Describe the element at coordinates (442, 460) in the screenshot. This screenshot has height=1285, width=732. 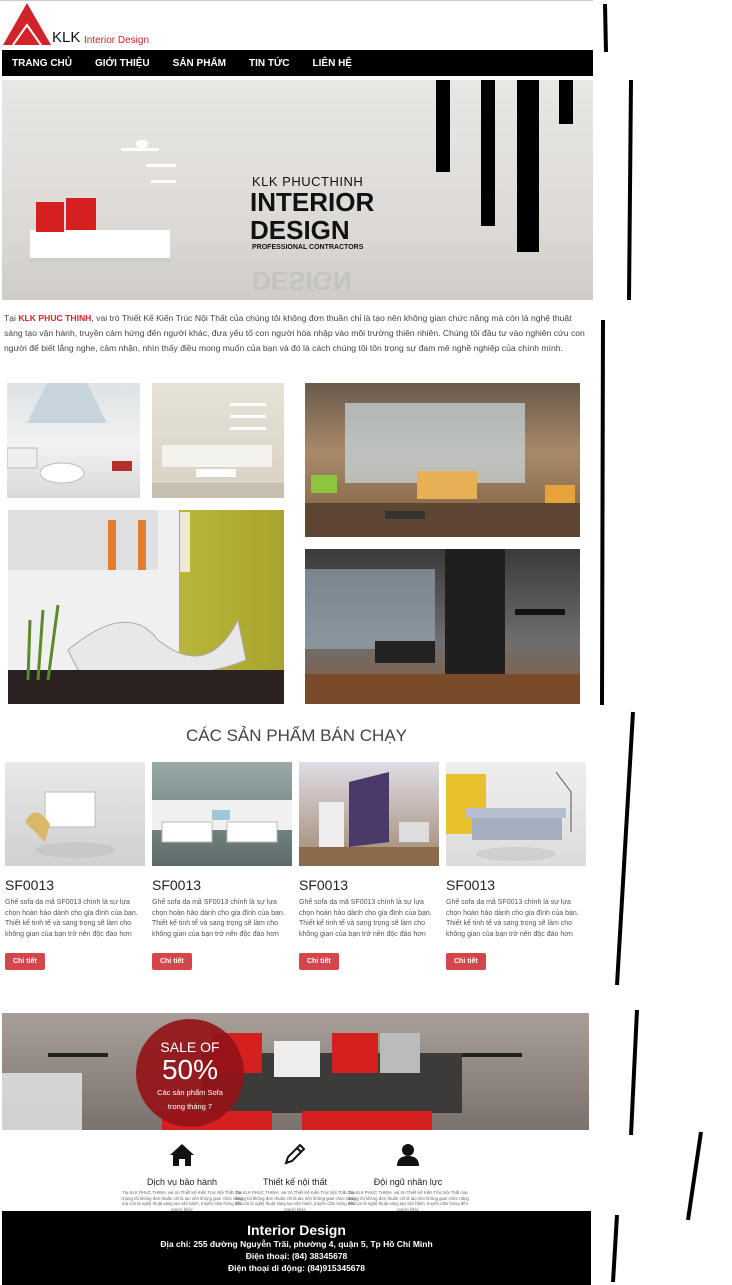
I see `gallery-image-lounge` at that location.